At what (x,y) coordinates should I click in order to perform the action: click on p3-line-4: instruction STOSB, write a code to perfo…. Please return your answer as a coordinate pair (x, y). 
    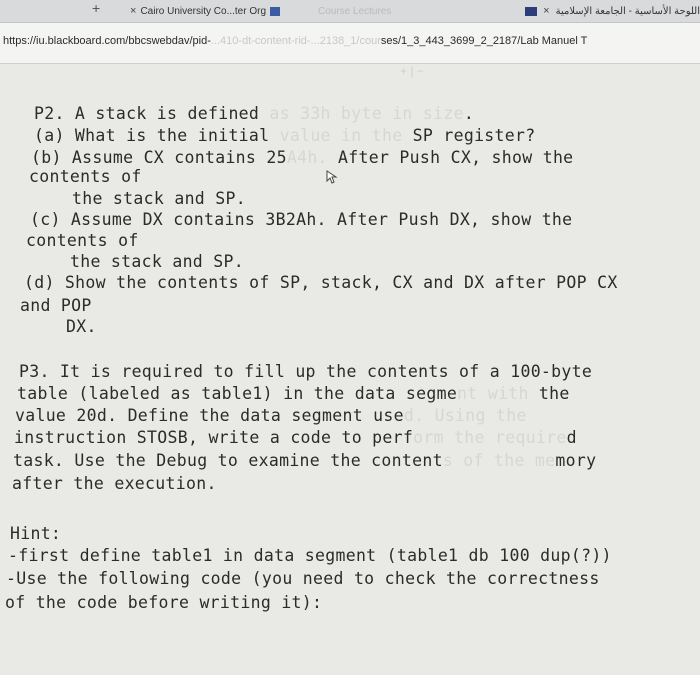
    Looking at the image, I should click on (295, 437).